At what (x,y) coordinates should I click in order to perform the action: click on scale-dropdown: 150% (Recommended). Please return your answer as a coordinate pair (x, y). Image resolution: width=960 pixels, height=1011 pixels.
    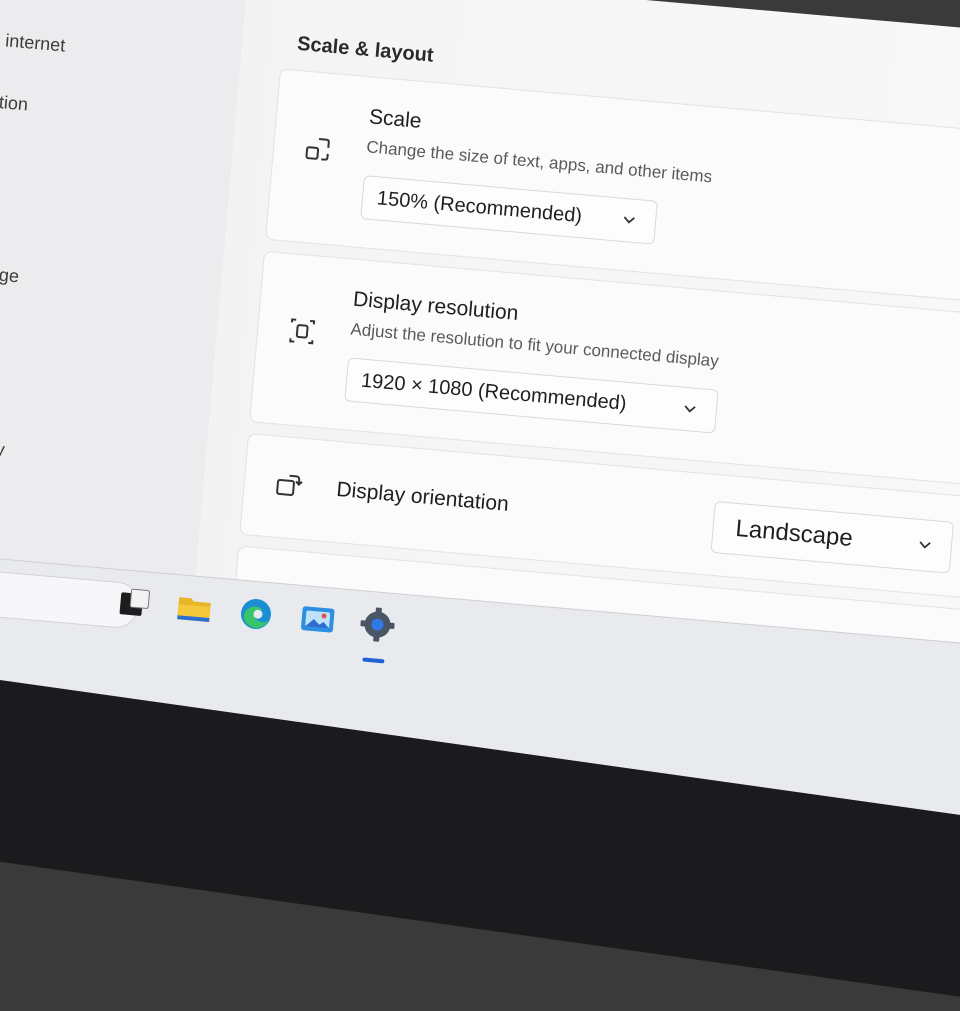
    Looking at the image, I should click on (509, 210).